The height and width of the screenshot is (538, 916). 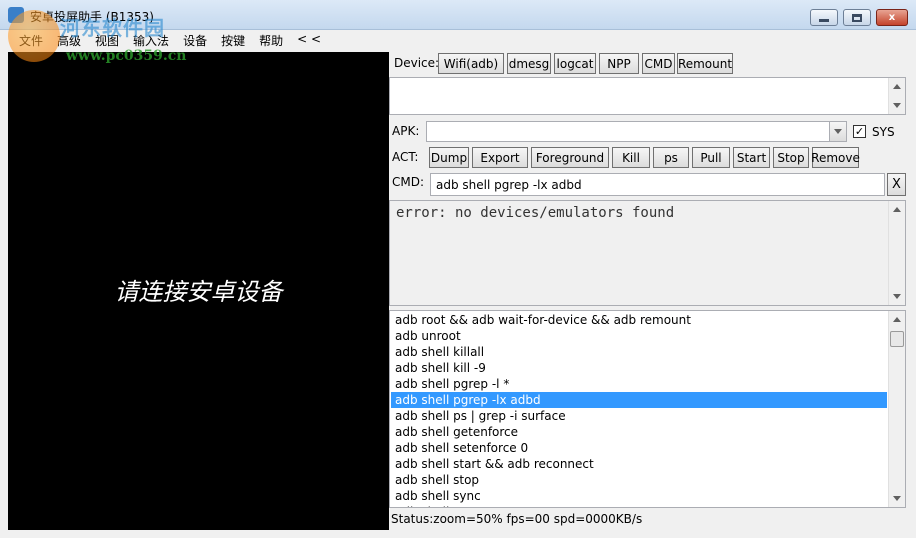 I want to click on apk-dropdown-button, so click(x=837, y=131).